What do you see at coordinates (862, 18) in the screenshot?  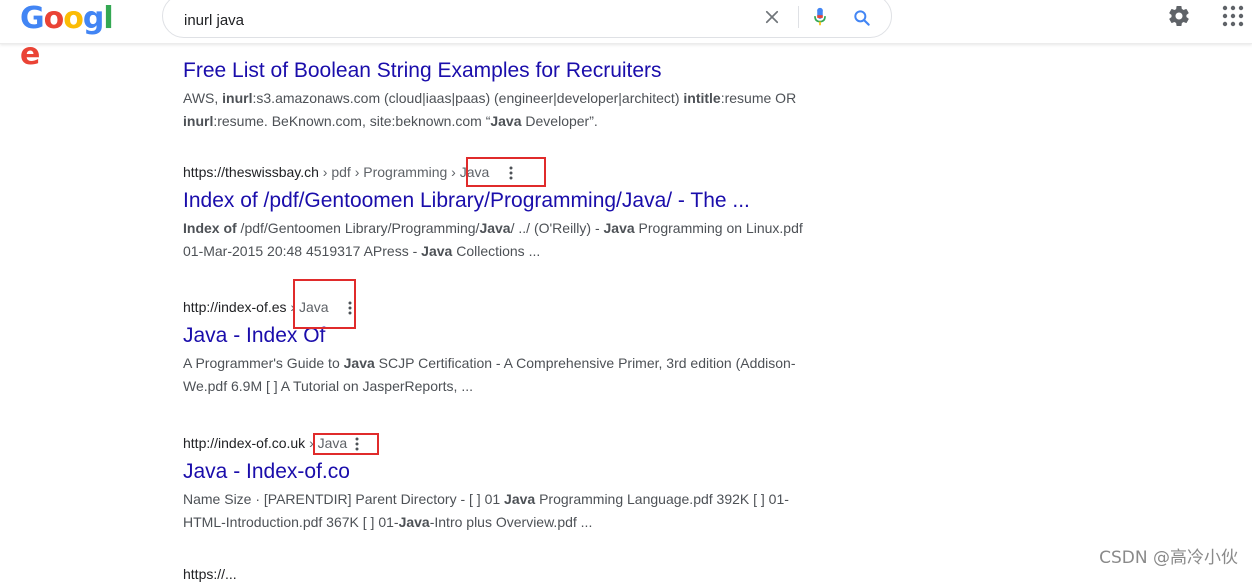 I see `search-icon` at bounding box center [862, 18].